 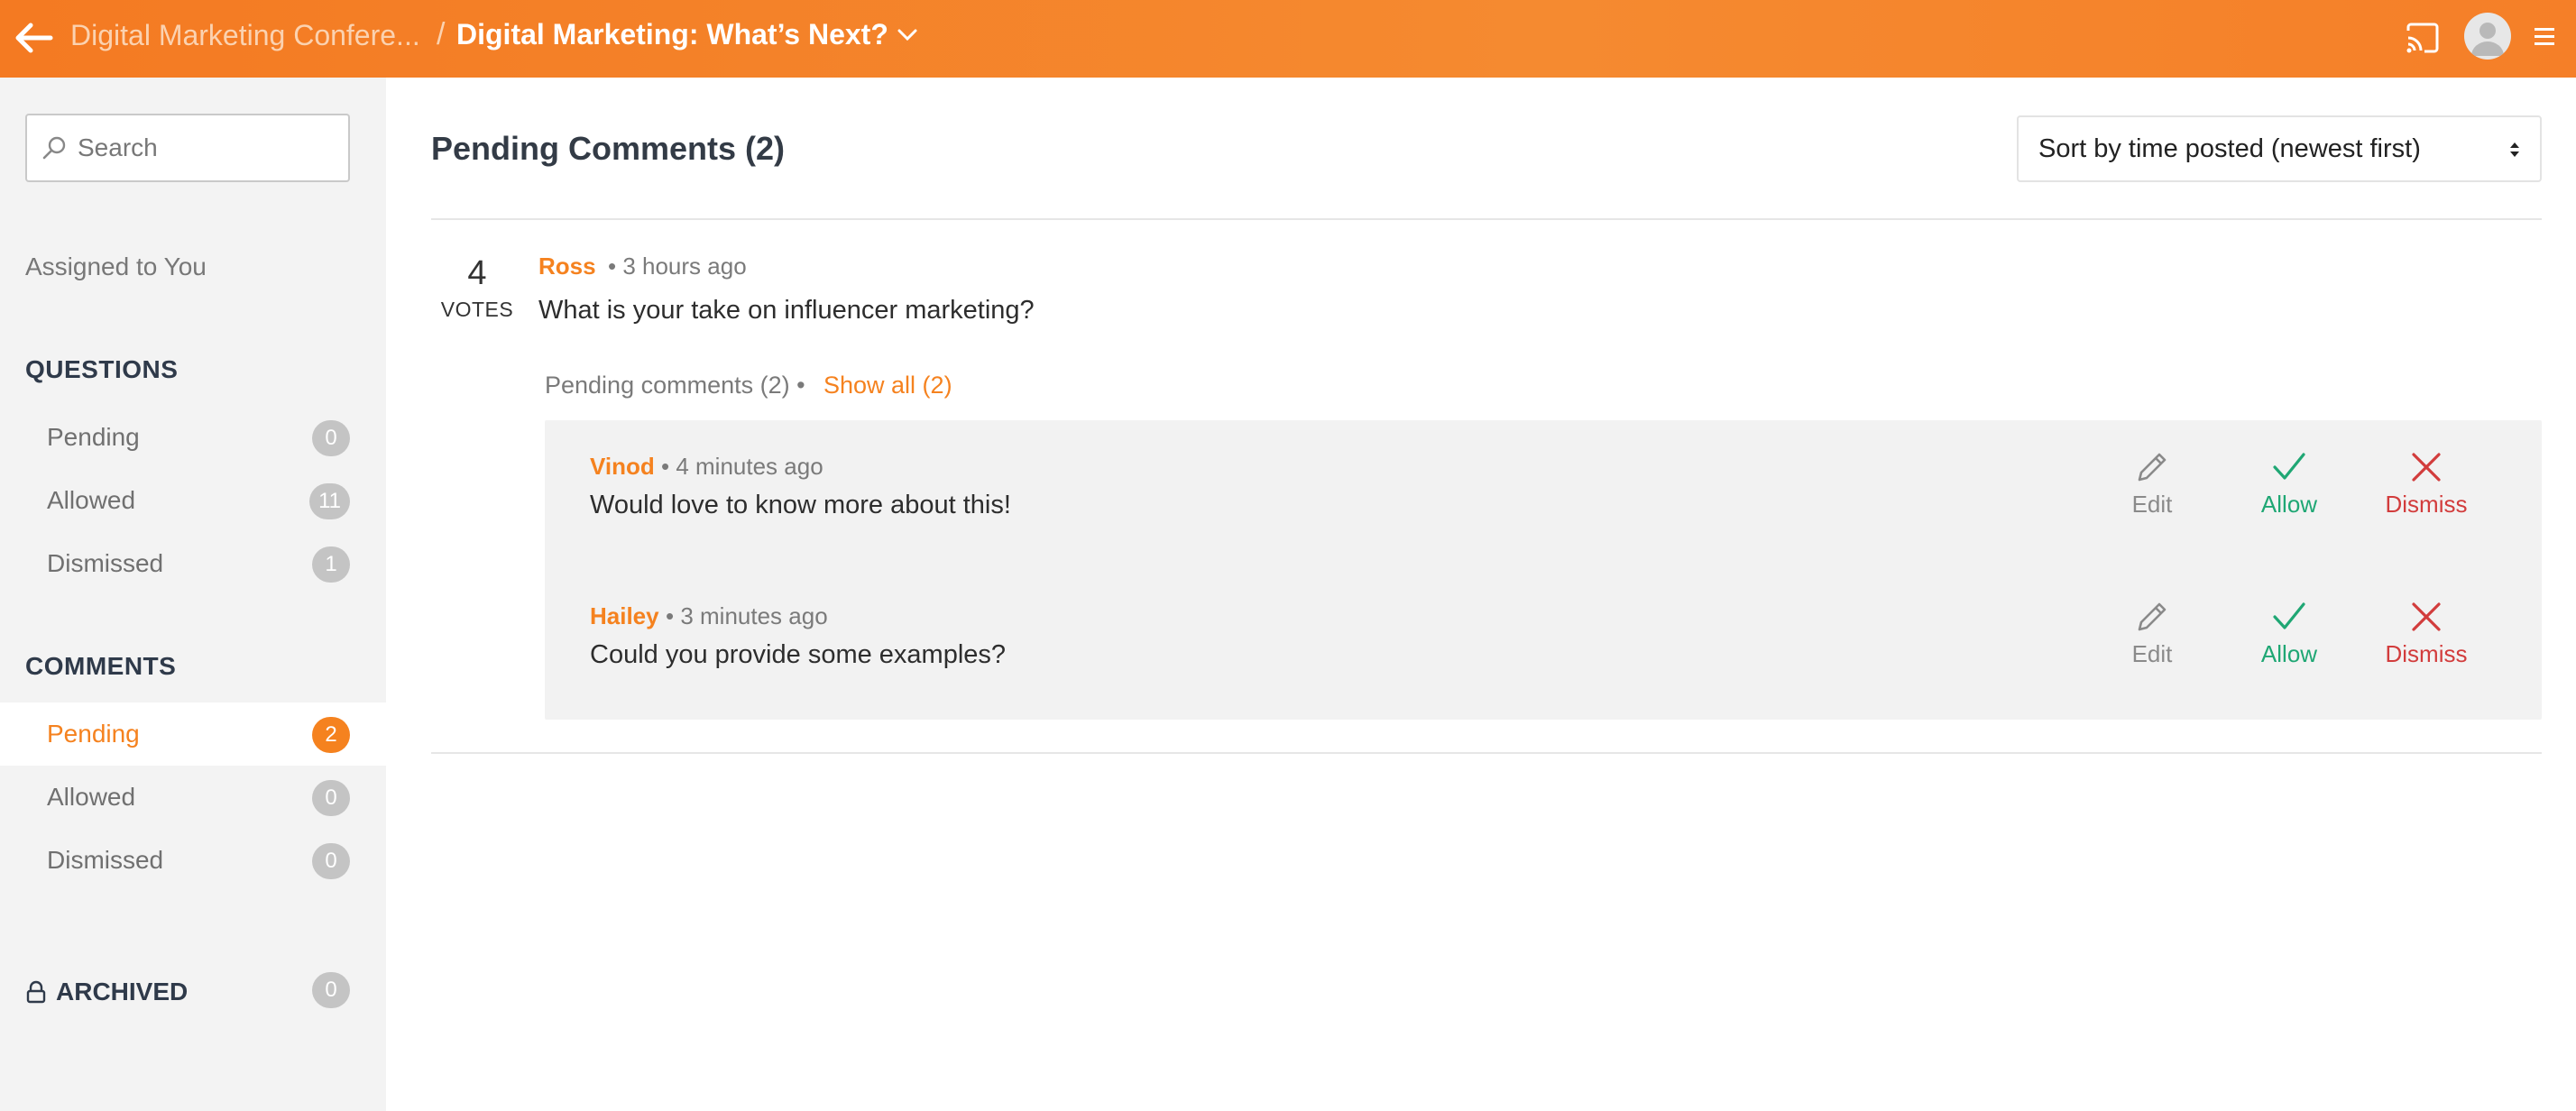 What do you see at coordinates (193, 438) in the screenshot?
I see `sidebar-item-questions-pending: Pending 0` at bounding box center [193, 438].